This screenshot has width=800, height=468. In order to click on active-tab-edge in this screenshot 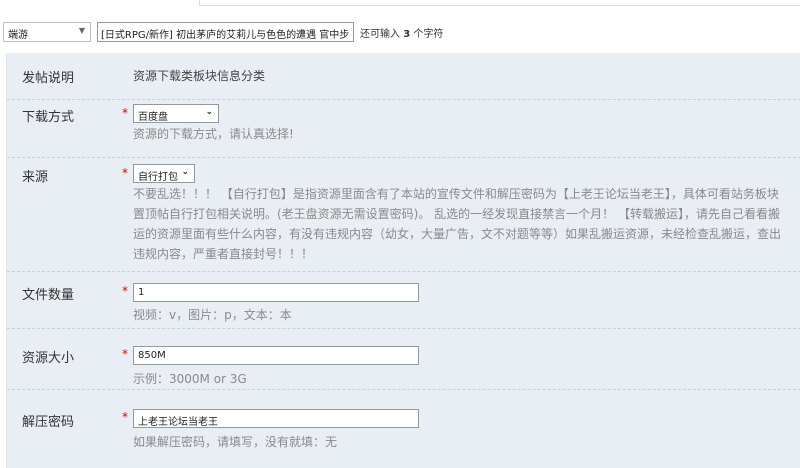, I will do `click(100, 3)`.